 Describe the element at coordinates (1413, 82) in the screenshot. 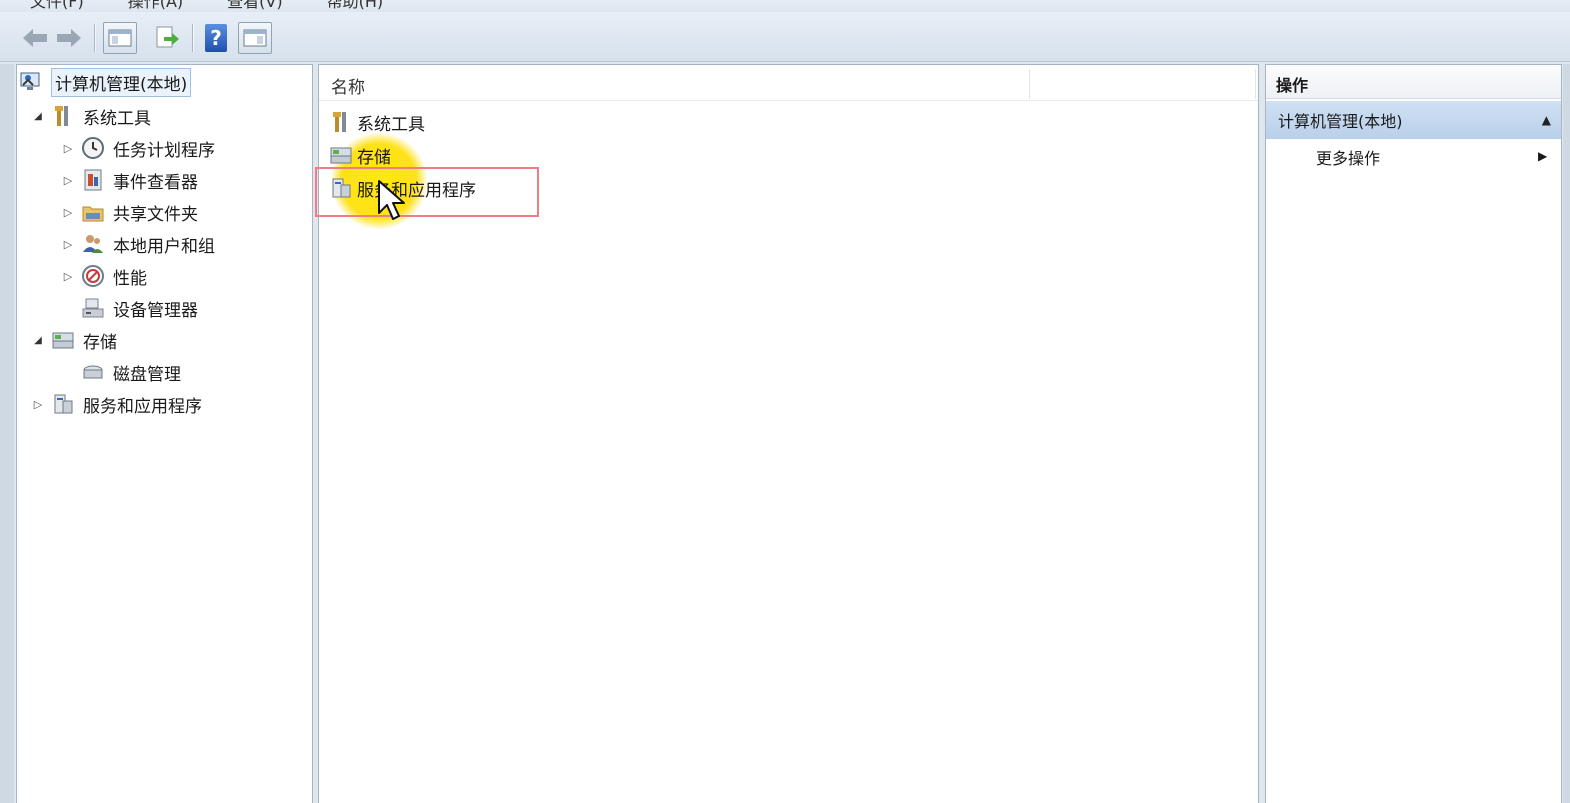

I see `actions-pane-title: 操作` at that location.